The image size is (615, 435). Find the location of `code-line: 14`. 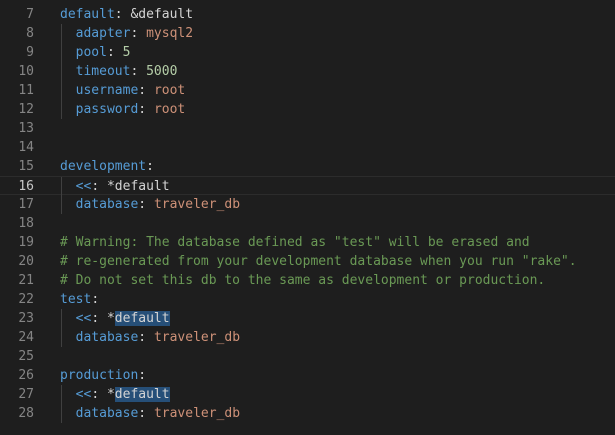

code-line: 14 is located at coordinates (307, 147).